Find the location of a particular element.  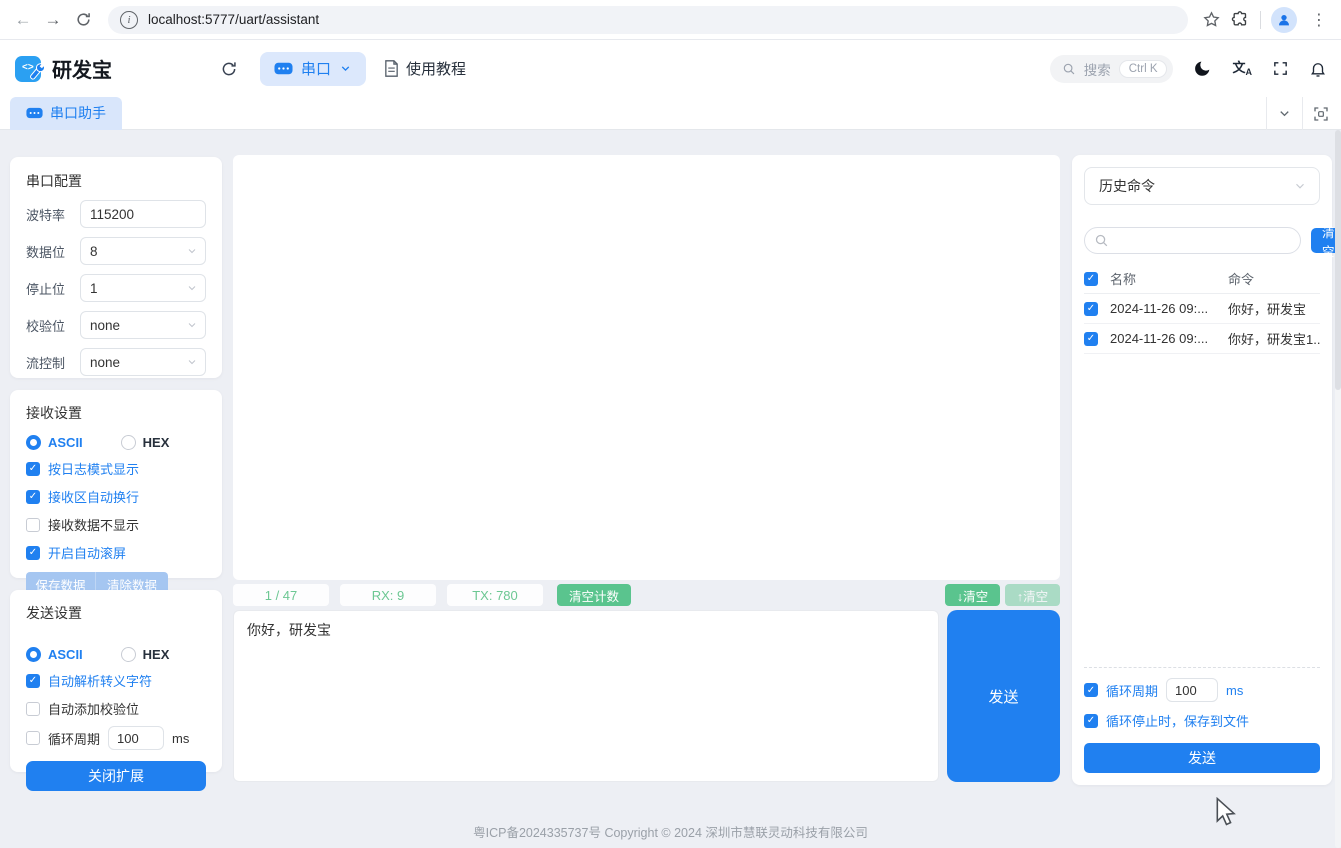

auto-scroll-option: ✓ 开启自动滚屏 is located at coordinates (116, 552).